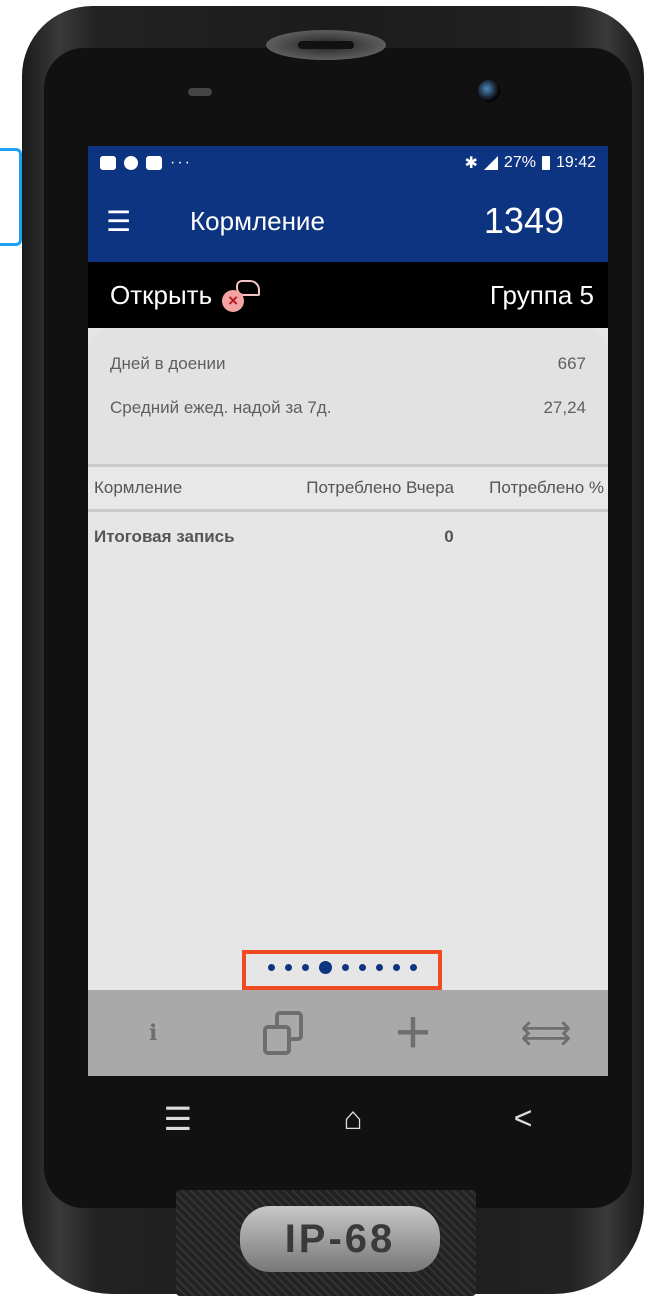 This screenshot has height=1296, width=652. What do you see at coordinates (523, 220) in the screenshot?
I see `animal-number: 1349` at bounding box center [523, 220].